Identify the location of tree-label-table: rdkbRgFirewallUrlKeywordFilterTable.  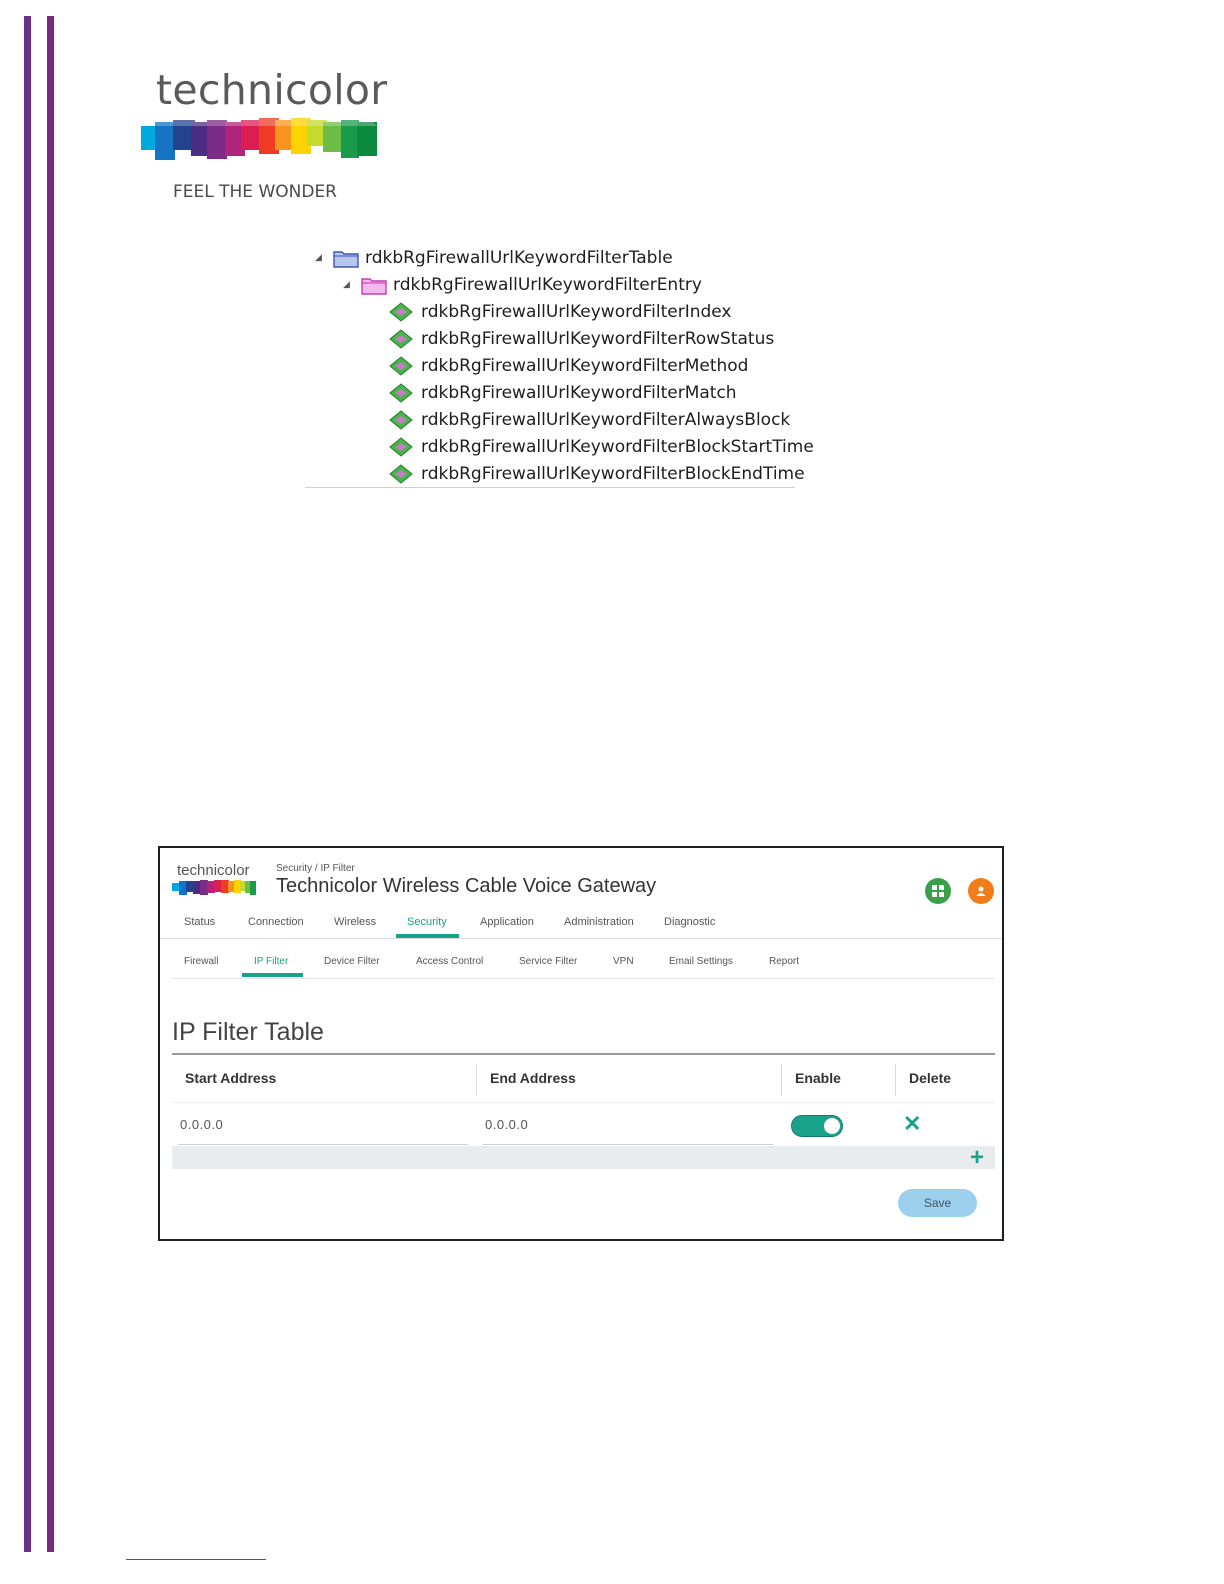
(519, 257).